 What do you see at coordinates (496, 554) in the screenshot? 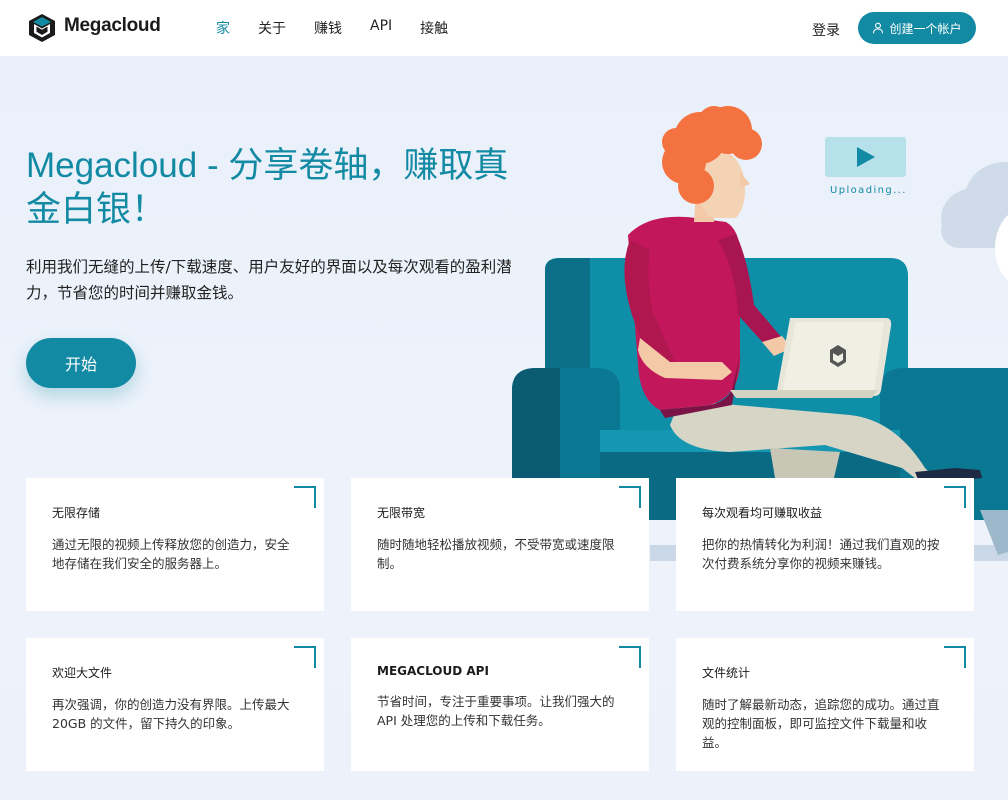
I see `feature-text: 随时随地轻松播放视频，不受带宽或速度限制。` at bounding box center [496, 554].